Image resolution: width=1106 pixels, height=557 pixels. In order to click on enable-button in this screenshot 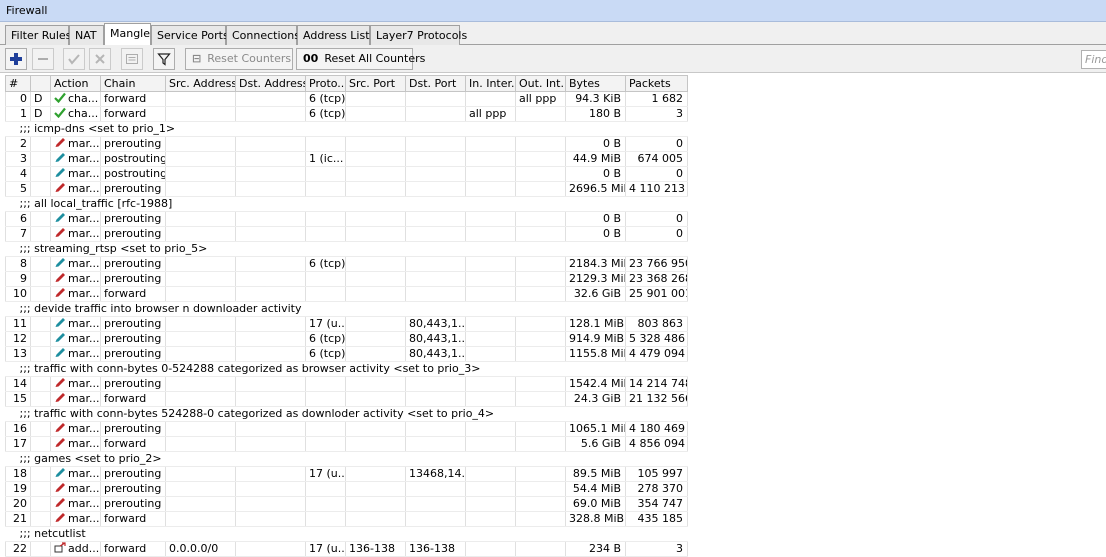, I will do `click(74, 59)`.